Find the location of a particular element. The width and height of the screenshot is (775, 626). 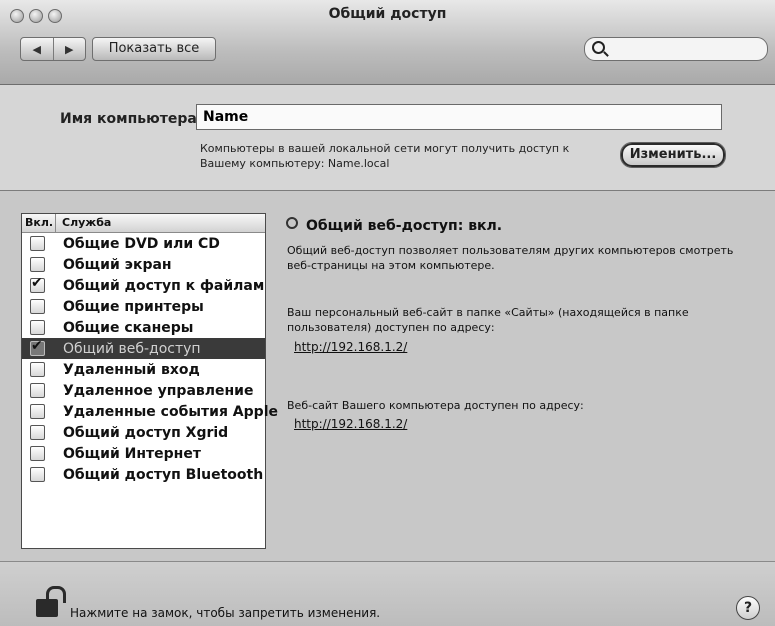

forward-button: ▶ is located at coordinates (69, 49).